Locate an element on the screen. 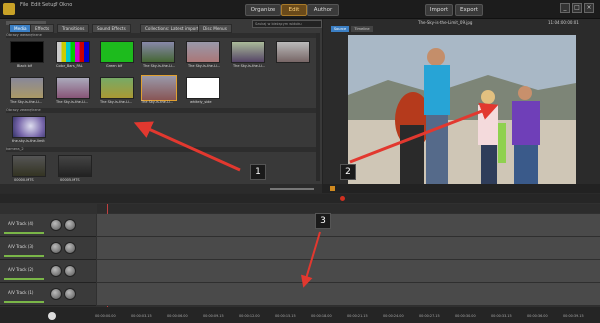 Image resolution: width=600 pixels, height=323 pixels. callout-2: 2 is located at coordinates (348, 172).